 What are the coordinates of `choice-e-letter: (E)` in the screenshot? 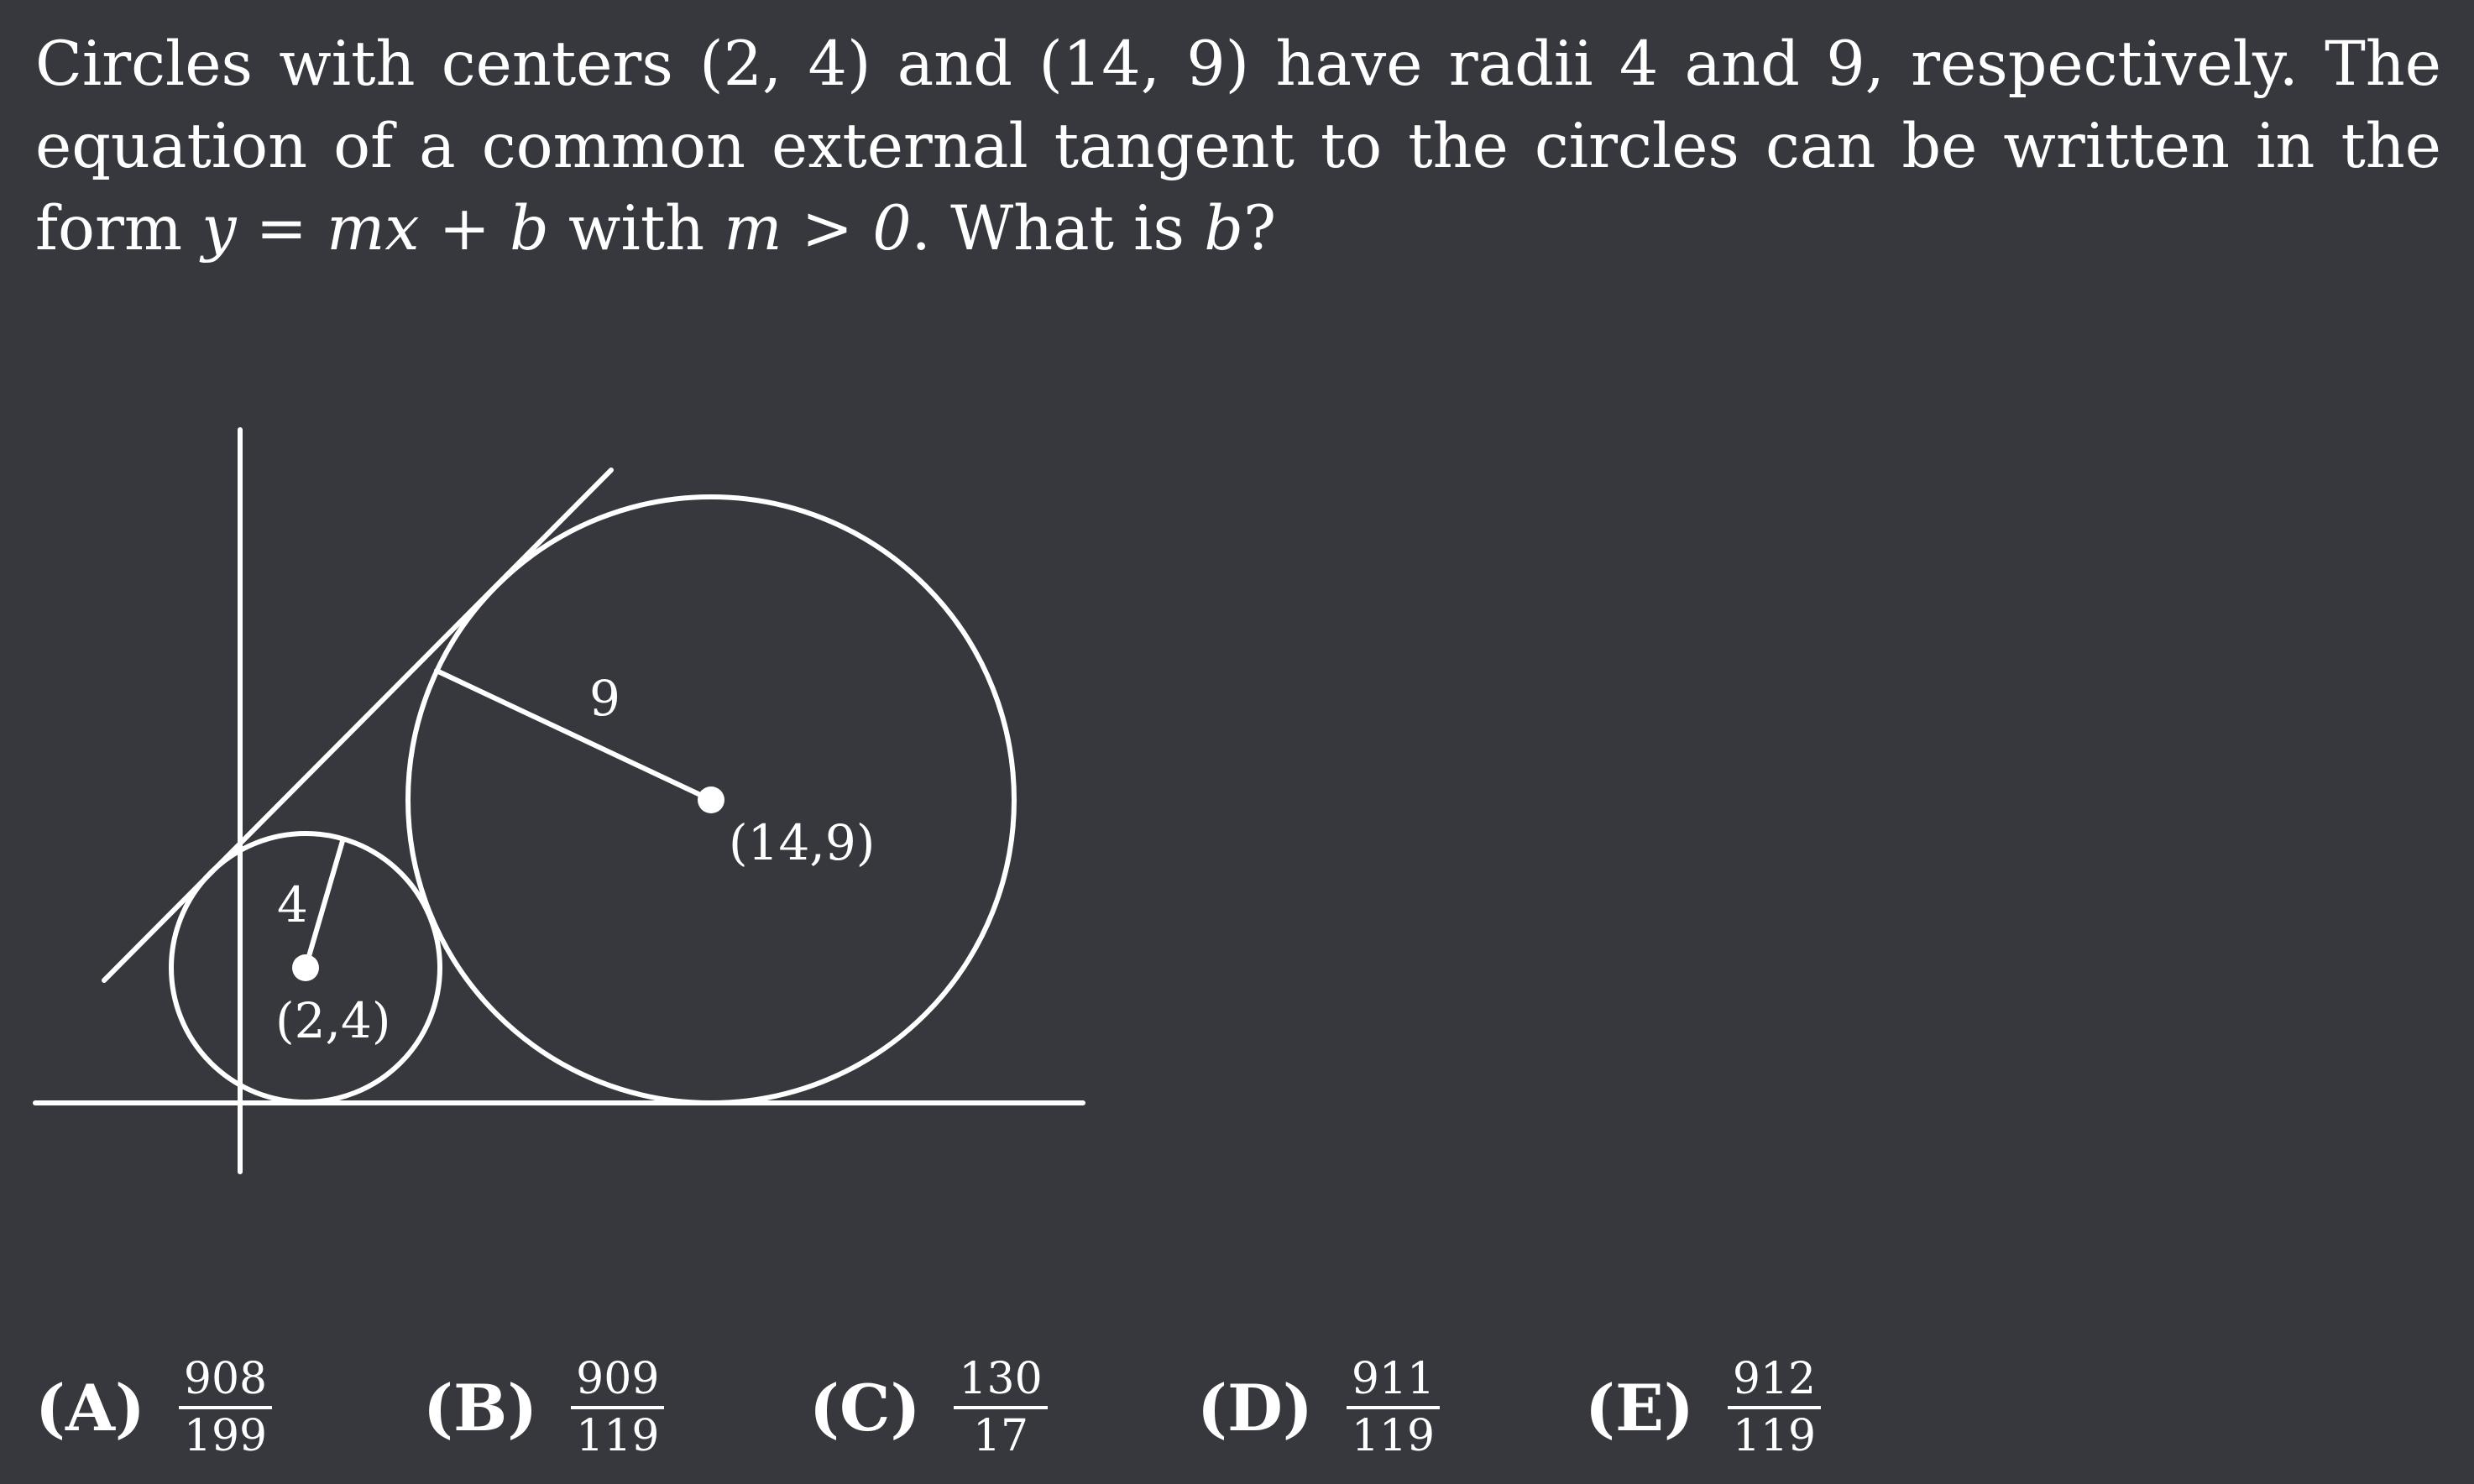 It's located at (1639, 1407).